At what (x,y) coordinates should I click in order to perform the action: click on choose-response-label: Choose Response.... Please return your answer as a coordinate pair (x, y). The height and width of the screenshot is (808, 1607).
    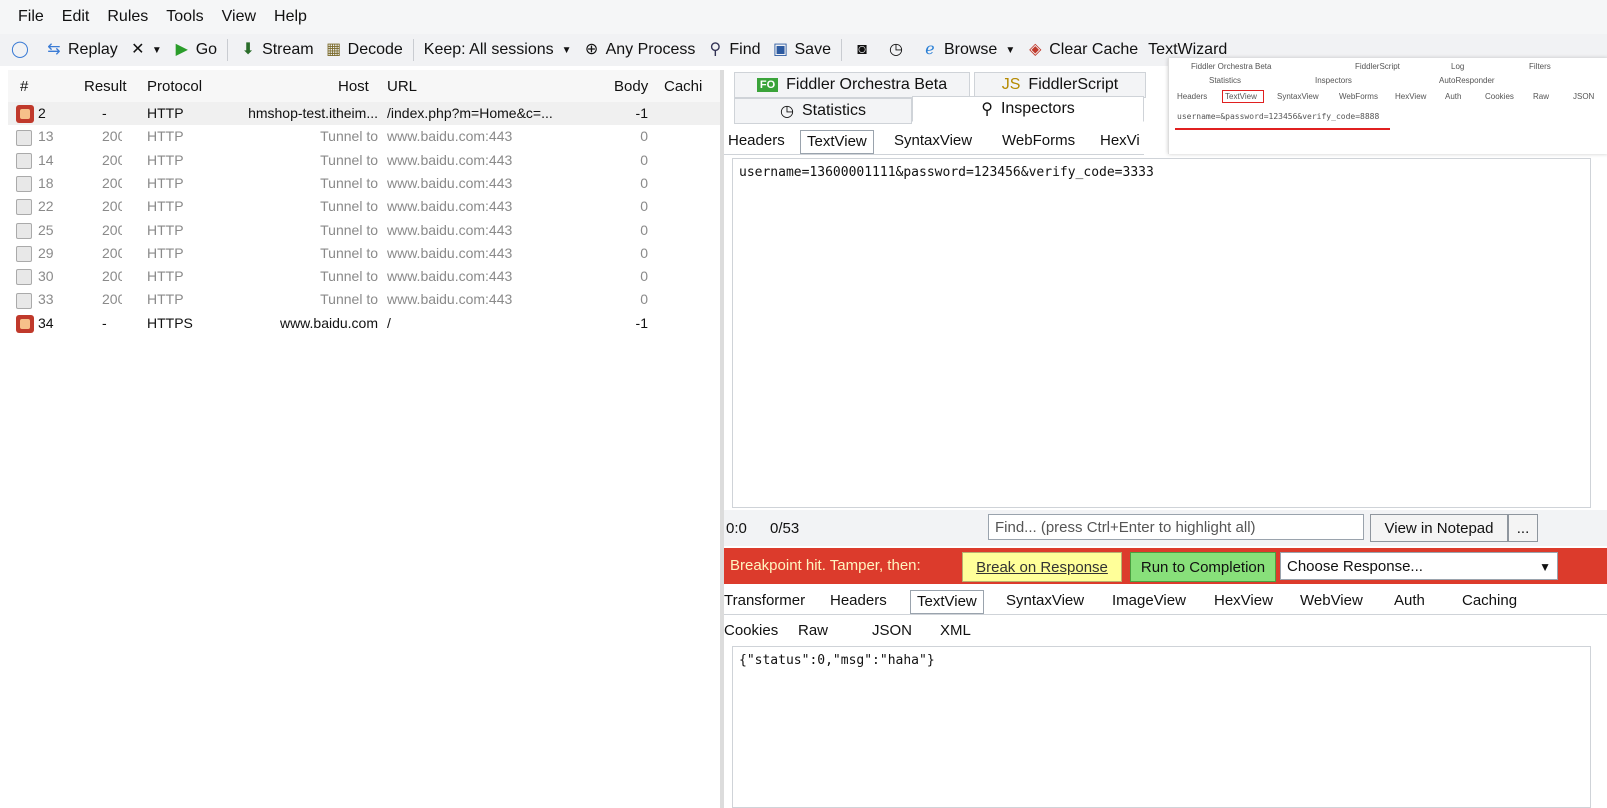
    Looking at the image, I should click on (1355, 566).